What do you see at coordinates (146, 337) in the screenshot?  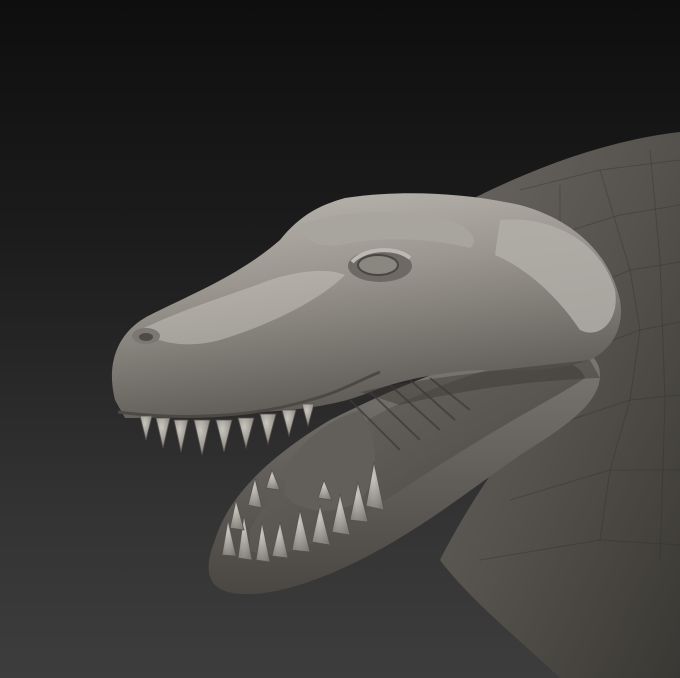 I see `nostril-hole-icon` at bounding box center [146, 337].